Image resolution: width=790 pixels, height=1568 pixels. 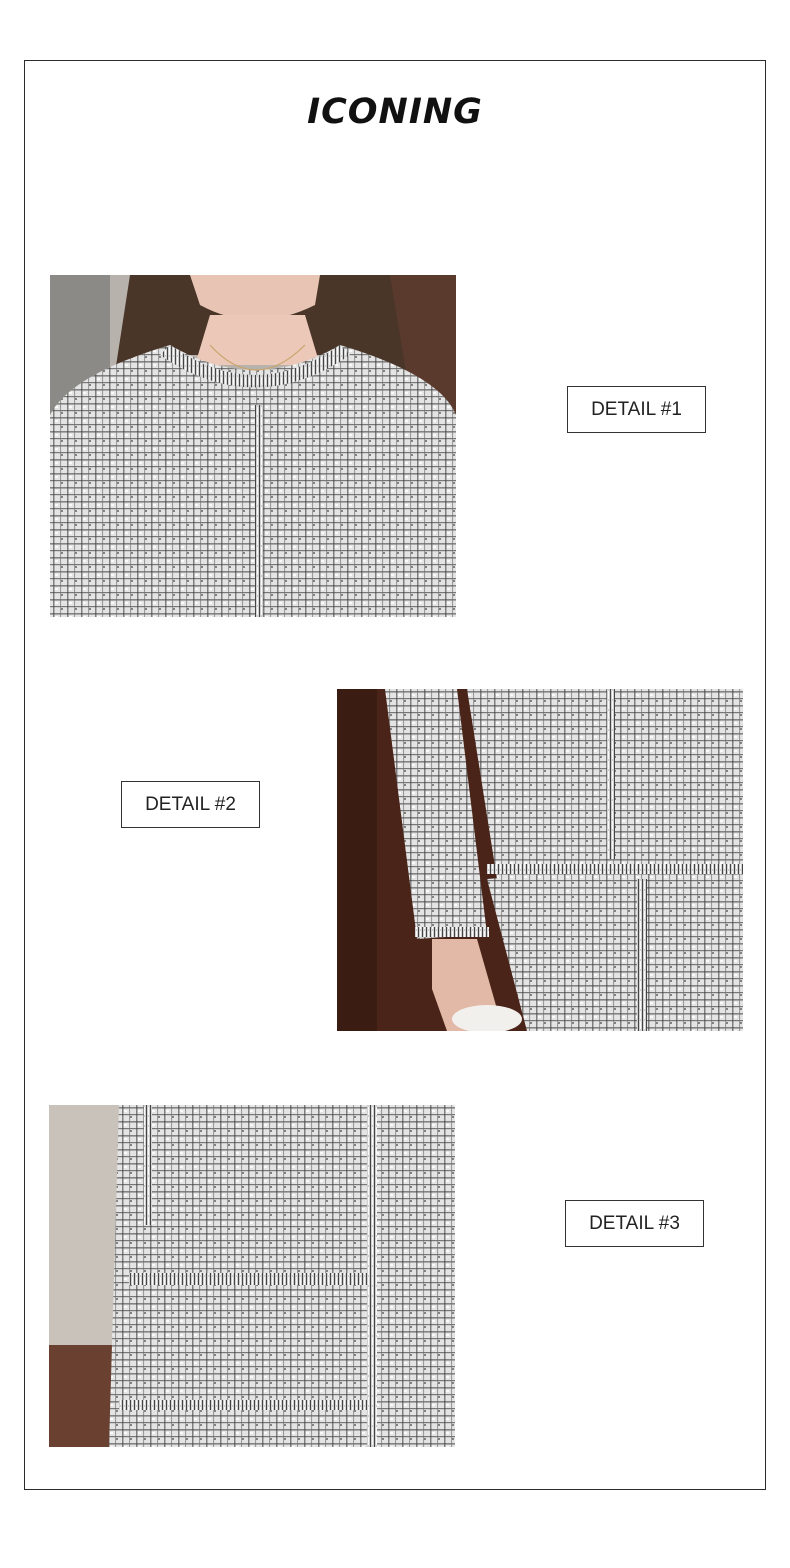 What do you see at coordinates (395, 112) in the screenshot?
I see `page-title: ICONING` at bounding box center [395, 112].